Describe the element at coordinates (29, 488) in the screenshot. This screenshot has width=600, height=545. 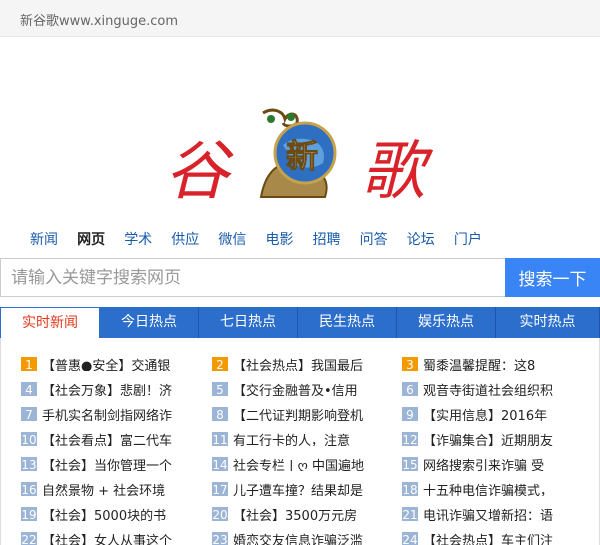
I see `news-rank-badge: 16` at that location.